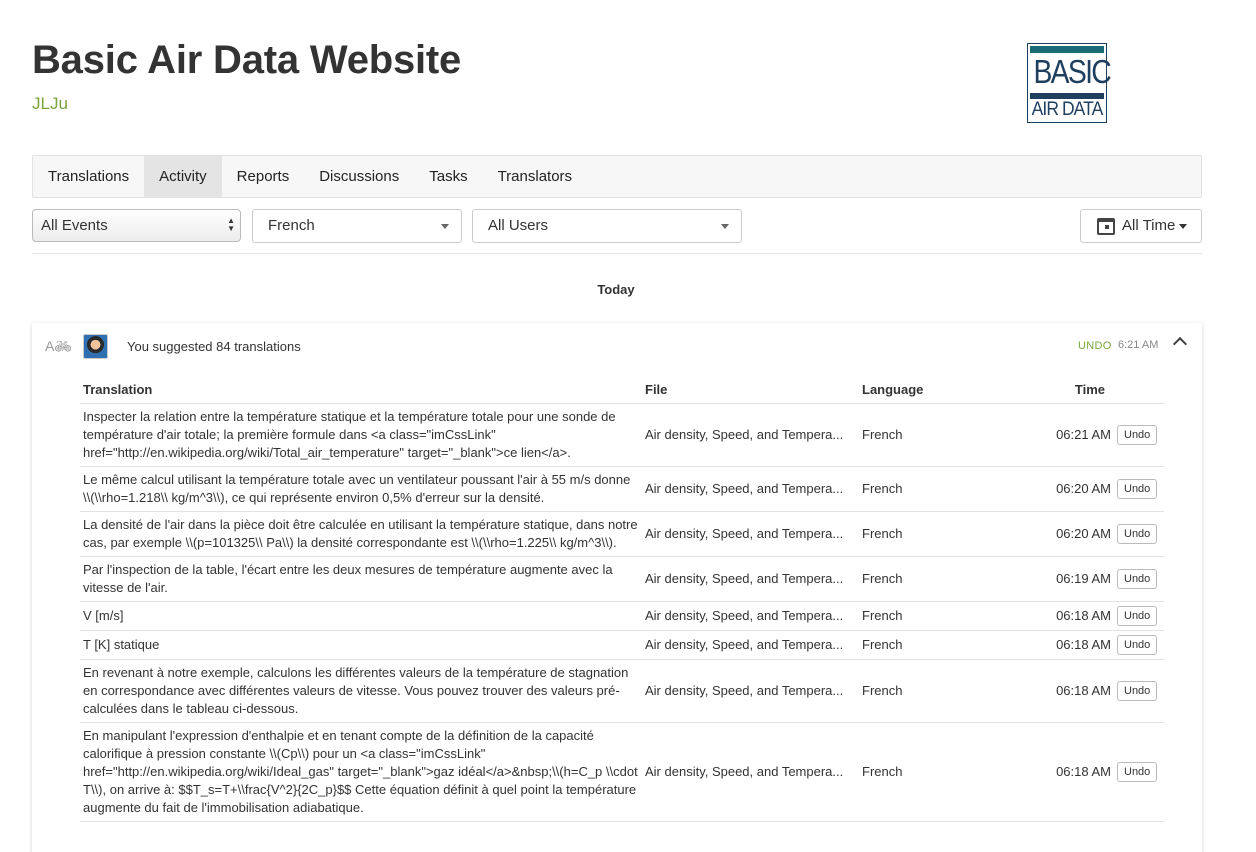 Image resolution: width=1256 pixels, height=852 pixels. What do you see at coordinates (1106, 226) in the screenshot?
I see `calendar-icon` at bounding box center [1106, 226].